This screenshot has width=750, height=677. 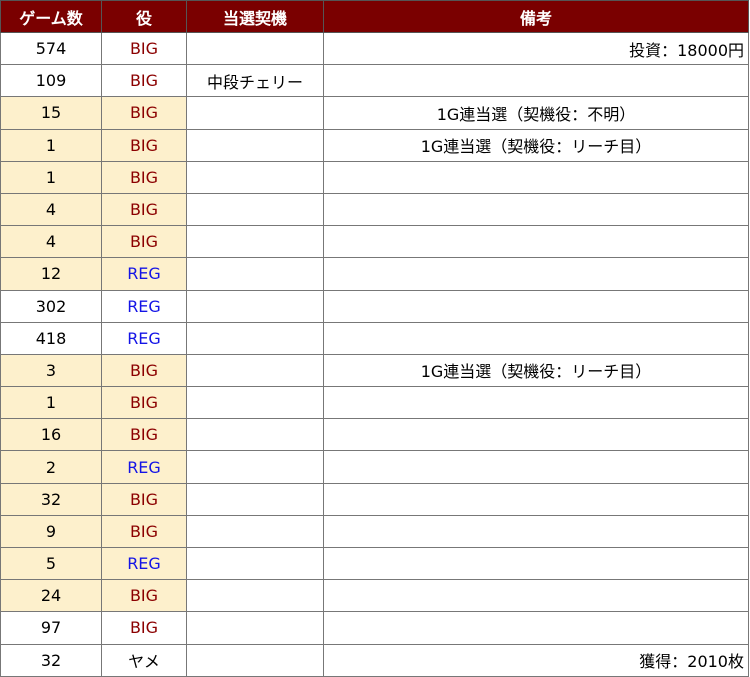 I want to click on game-count-cell: 418, so click(x=51, y=338).